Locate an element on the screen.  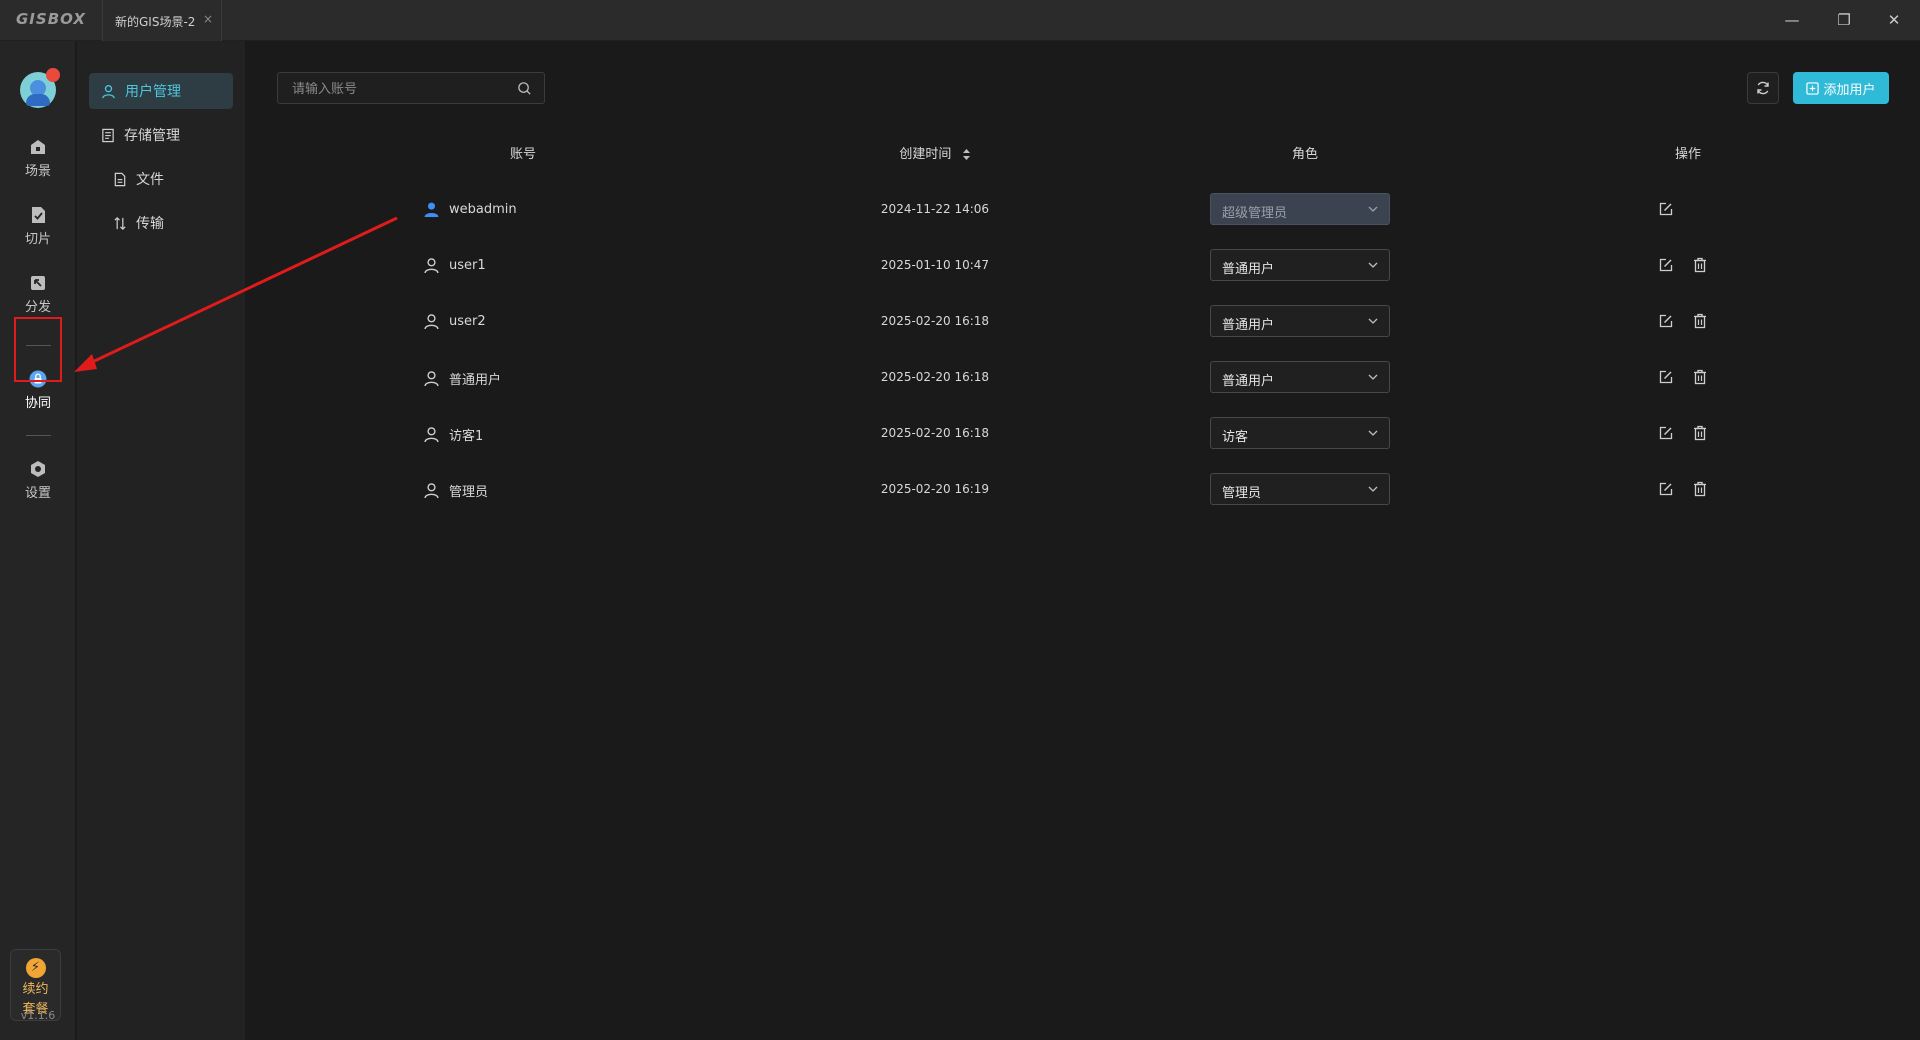
tab-close-icon: × is located at coordinates (208, 19).